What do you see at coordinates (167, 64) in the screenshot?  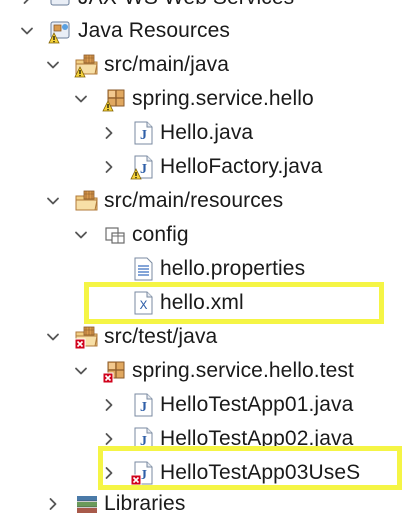 I see `tree-item-label: src/main/java` at bounding box center [167, 64].